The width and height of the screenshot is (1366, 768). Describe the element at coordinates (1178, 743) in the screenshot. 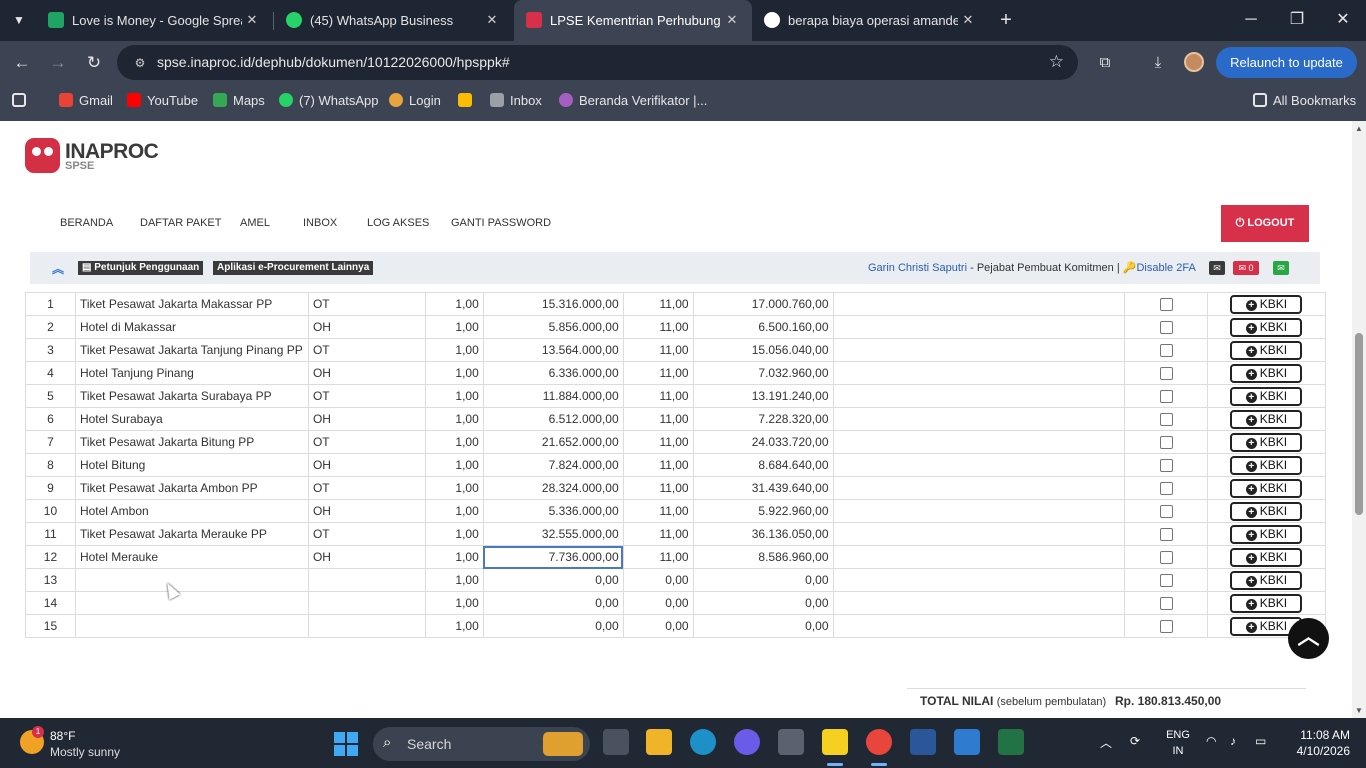

I see `language-indicator: ENG IN` at that location.